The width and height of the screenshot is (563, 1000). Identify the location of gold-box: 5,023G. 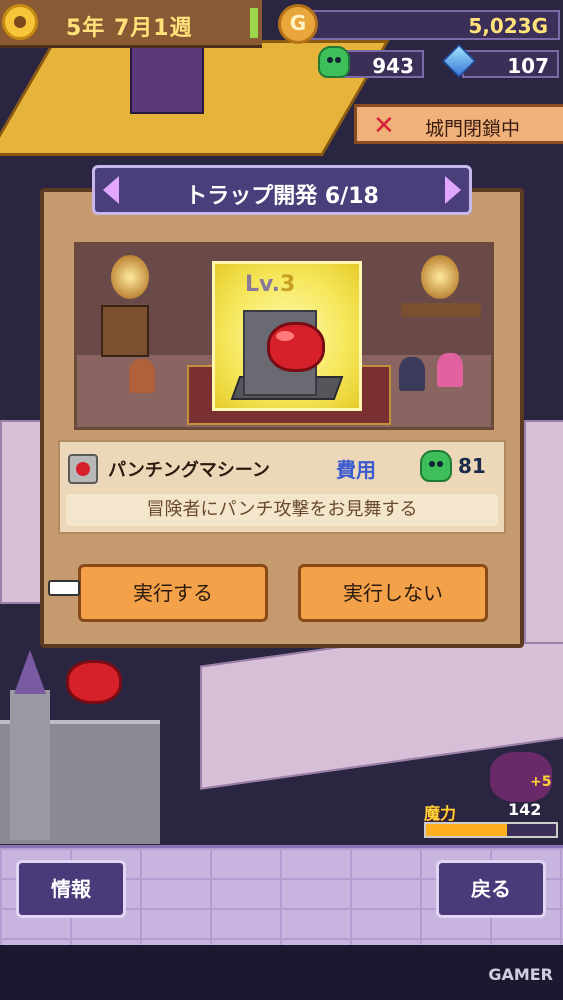
(434, 25).